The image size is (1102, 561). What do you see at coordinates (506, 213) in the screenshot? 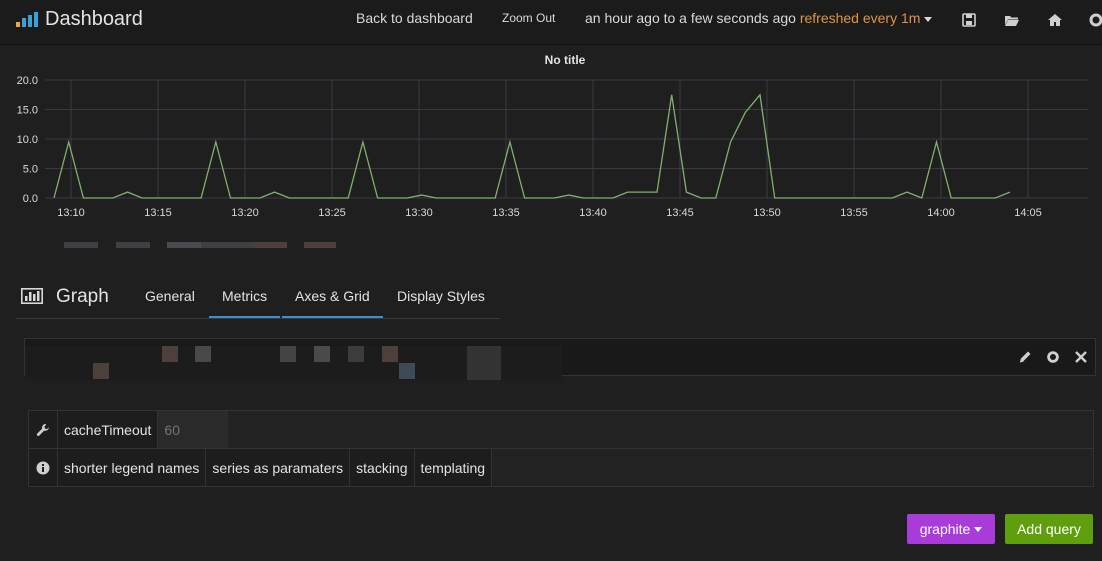
I see `x-tick-label: 13:35` at bounding box center [506, 213].